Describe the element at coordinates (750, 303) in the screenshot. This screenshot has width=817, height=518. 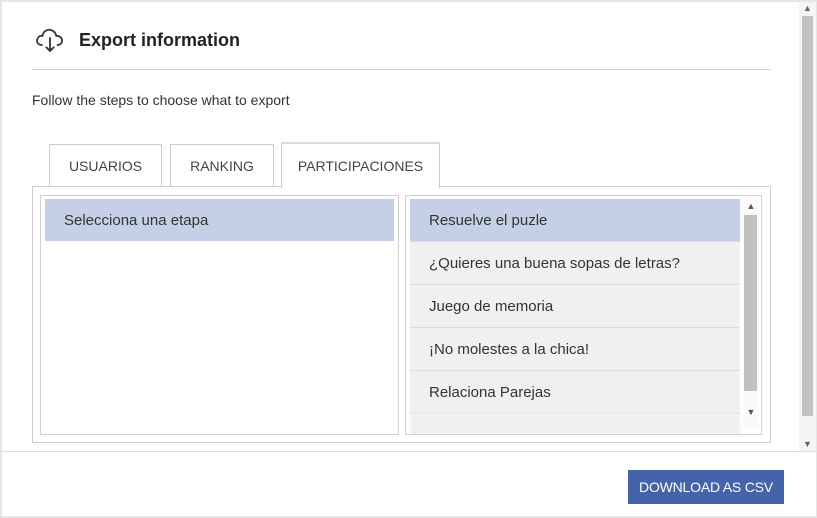
I see `list-scrollbar-thumb` at that location.